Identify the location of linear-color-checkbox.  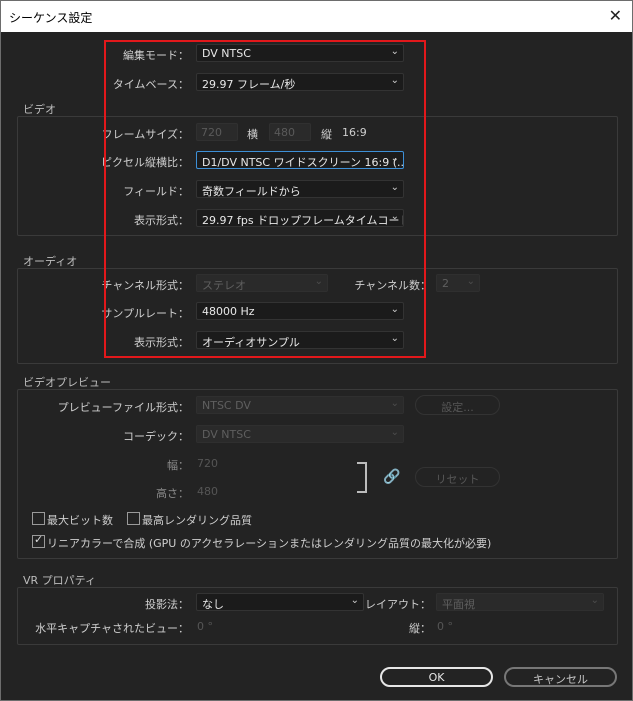
(38, 540).